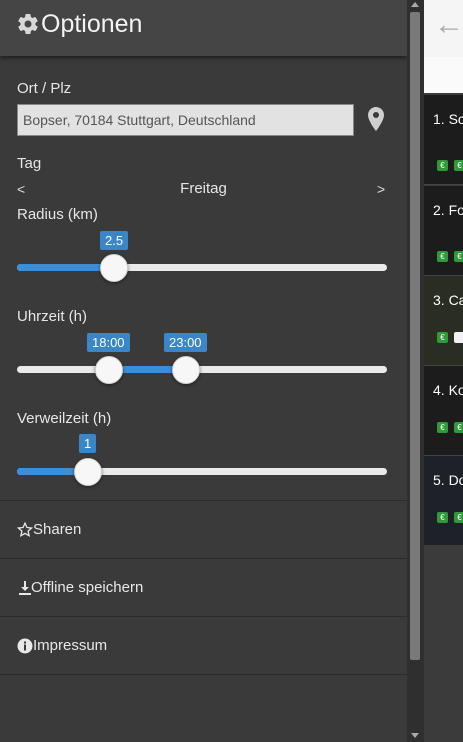 The width and height of the screenshot is (463, 742). What do you see at coordinates (448, 25) in the screenshot?
I see `back-arrow-icon: ←` at bounding box center [448, 25].